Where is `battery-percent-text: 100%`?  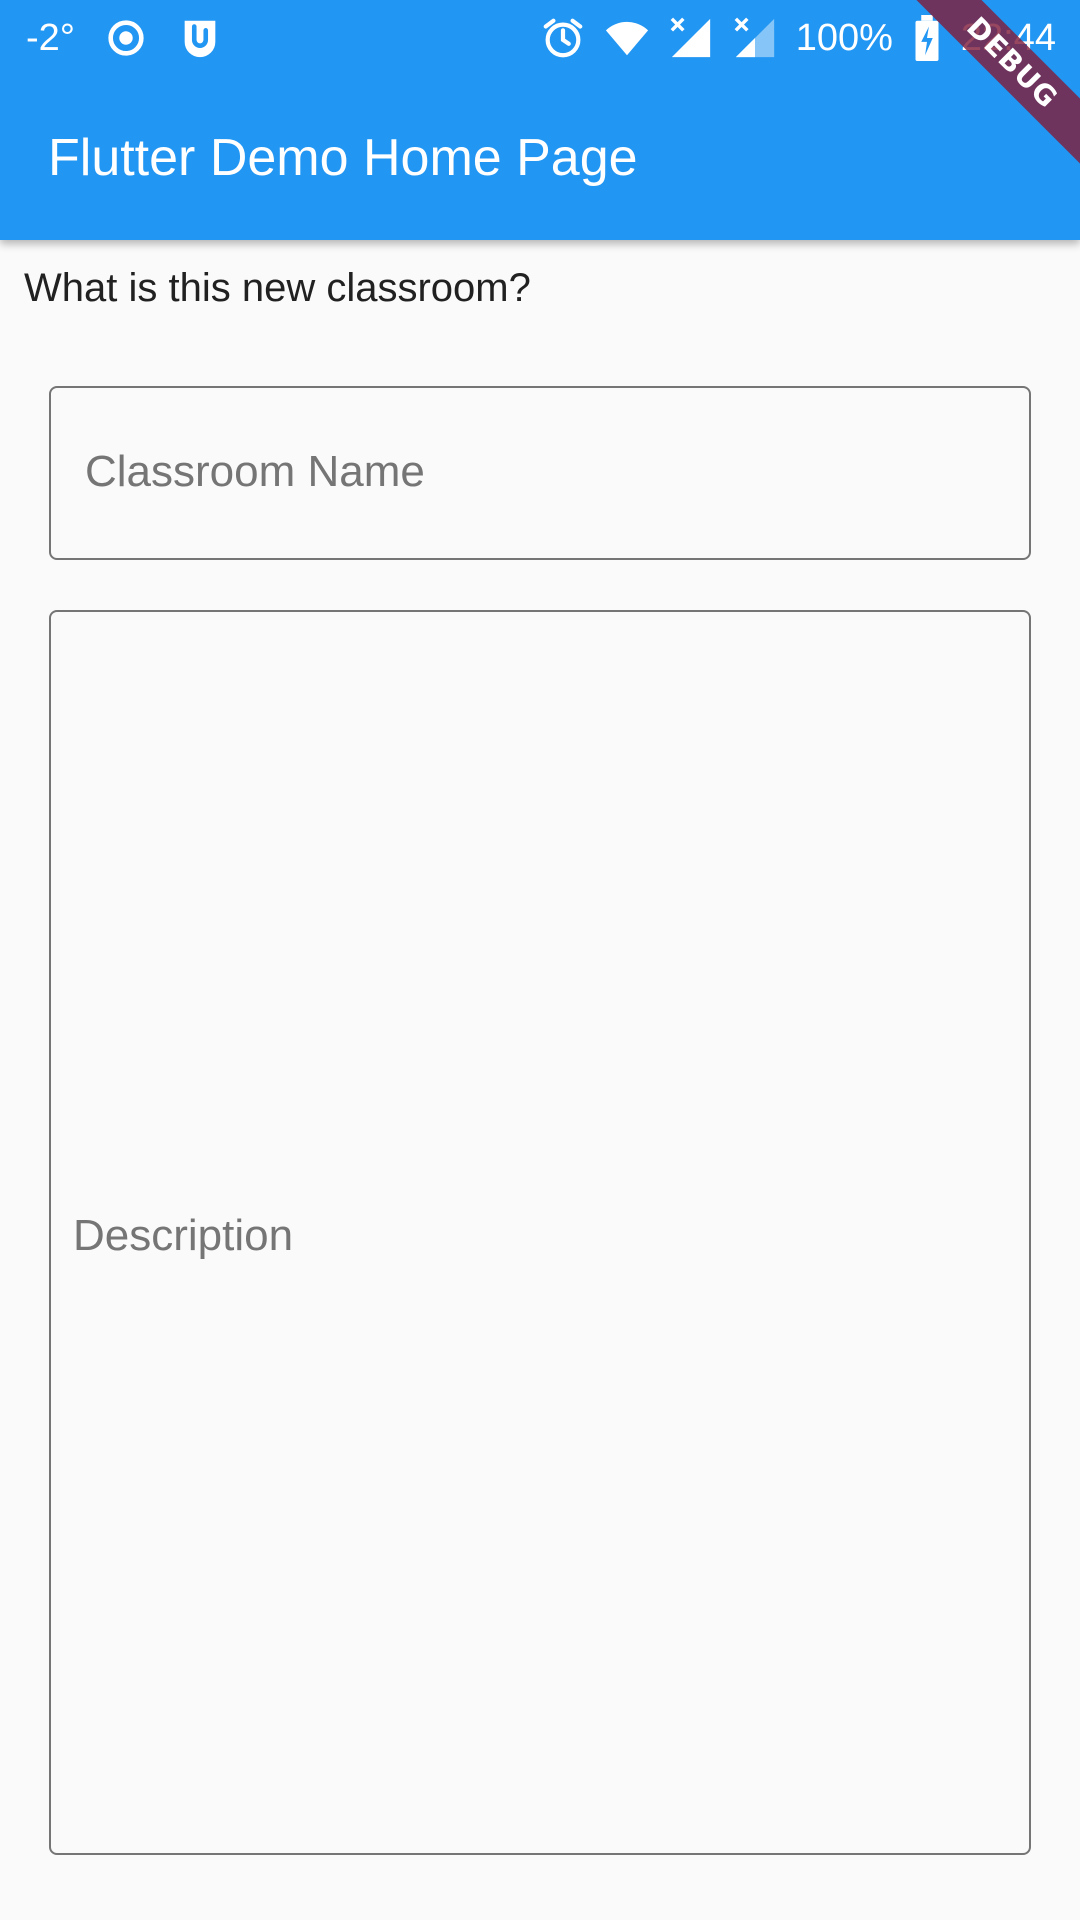 battery-percent-text: 100% is located at coordinates (844, 38).